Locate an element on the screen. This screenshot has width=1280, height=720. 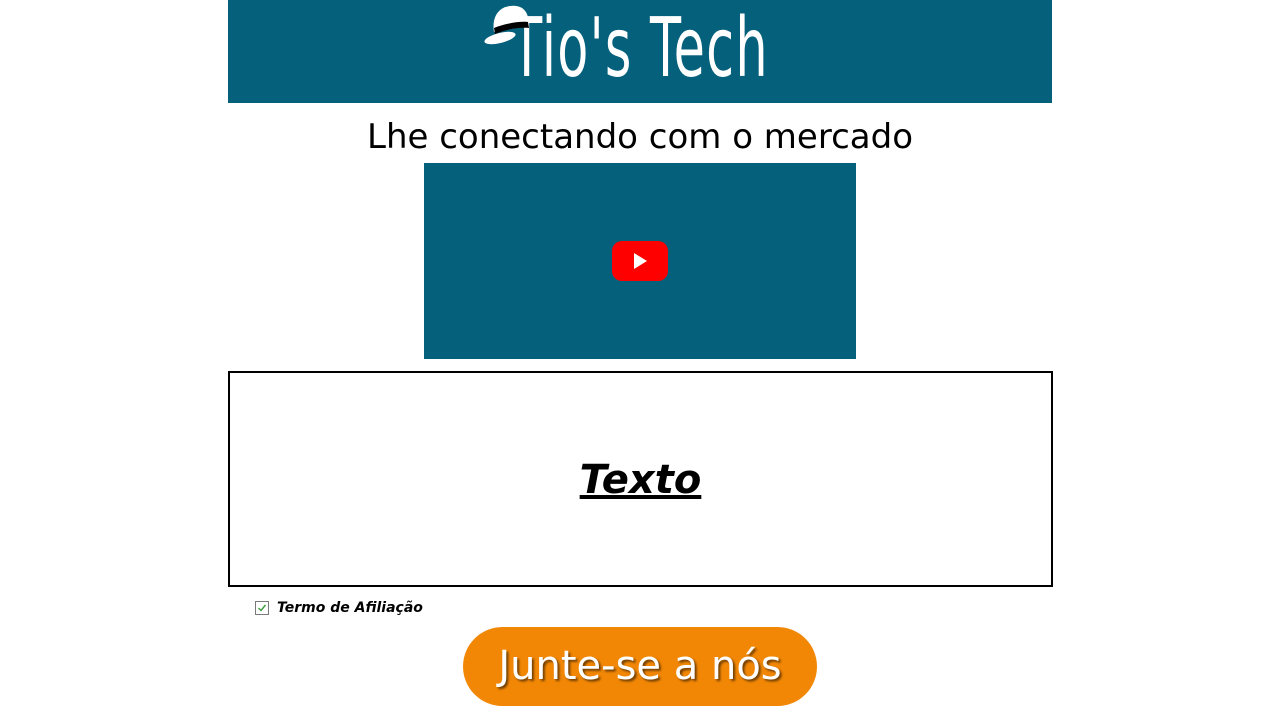
affiliation-terms: Termo de Afiliação is located at coordinates (339, 608).